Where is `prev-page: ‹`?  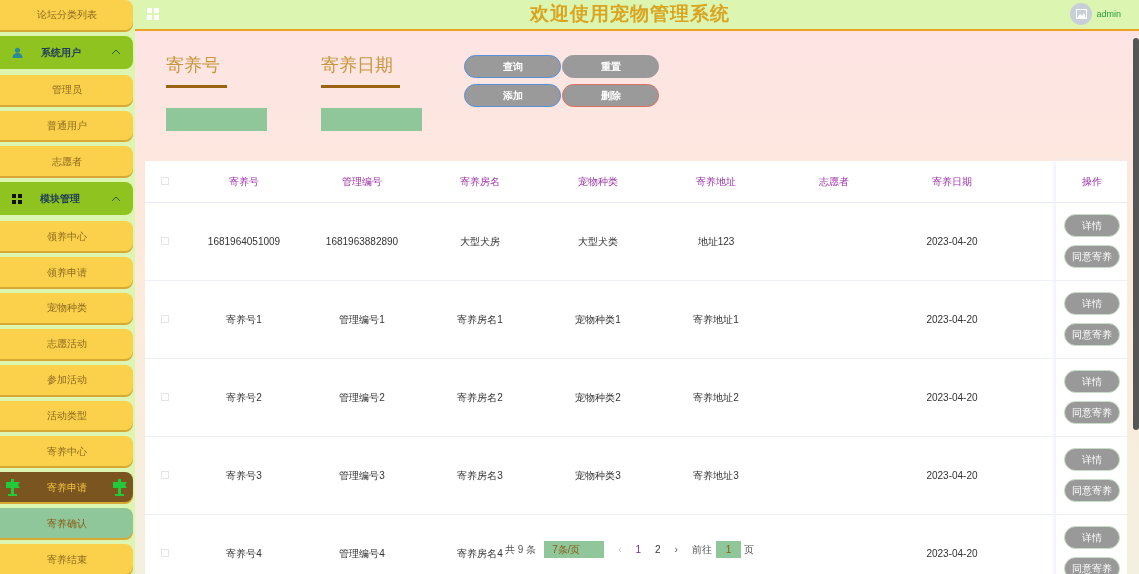
prev-page: ‹ is located at coordinates (620, 549).